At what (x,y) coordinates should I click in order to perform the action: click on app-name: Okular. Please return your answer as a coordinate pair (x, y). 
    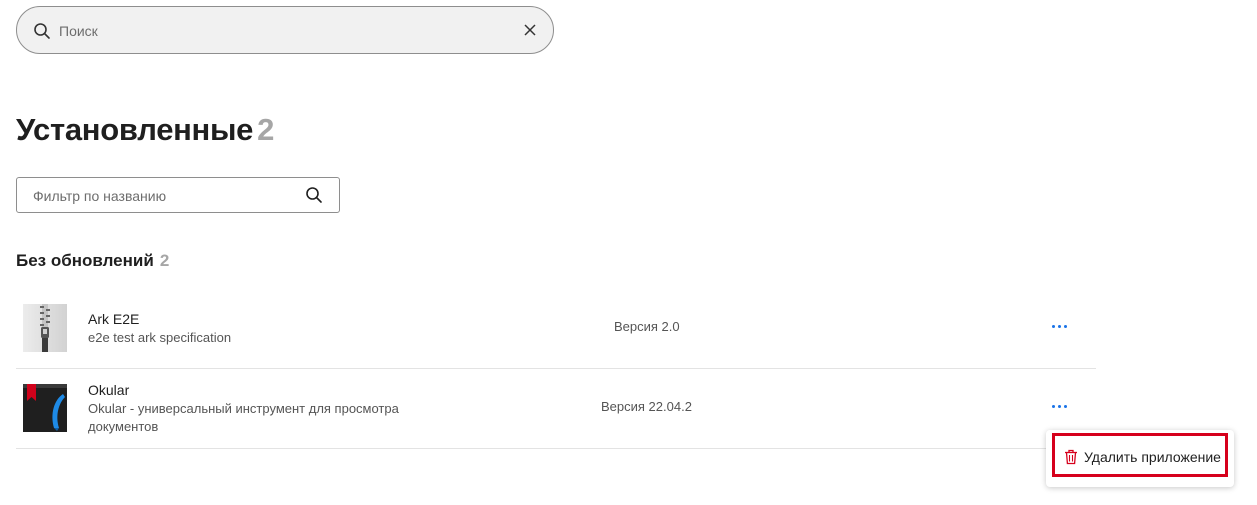
    Looking at the image, I should click on (108, 390).